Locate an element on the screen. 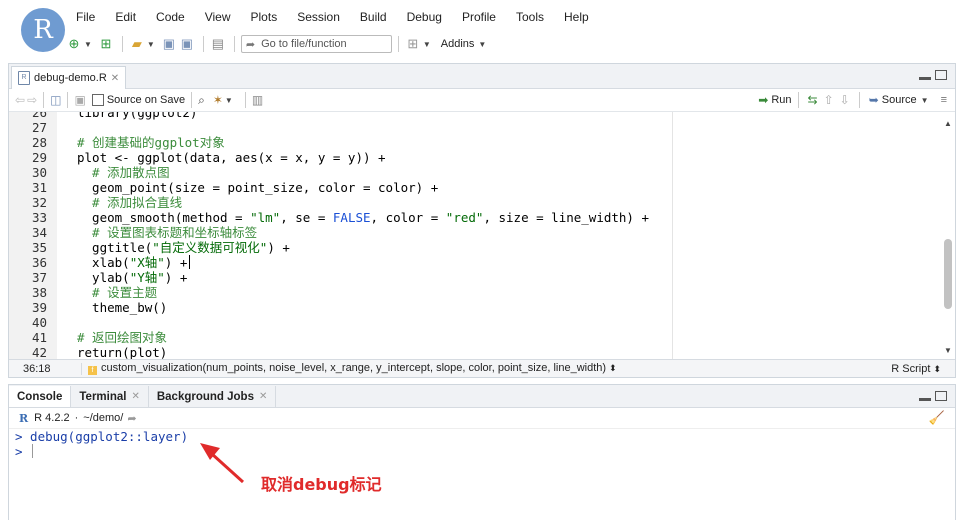  annotation-arrow-shaft is located at coordinates (227, 468).